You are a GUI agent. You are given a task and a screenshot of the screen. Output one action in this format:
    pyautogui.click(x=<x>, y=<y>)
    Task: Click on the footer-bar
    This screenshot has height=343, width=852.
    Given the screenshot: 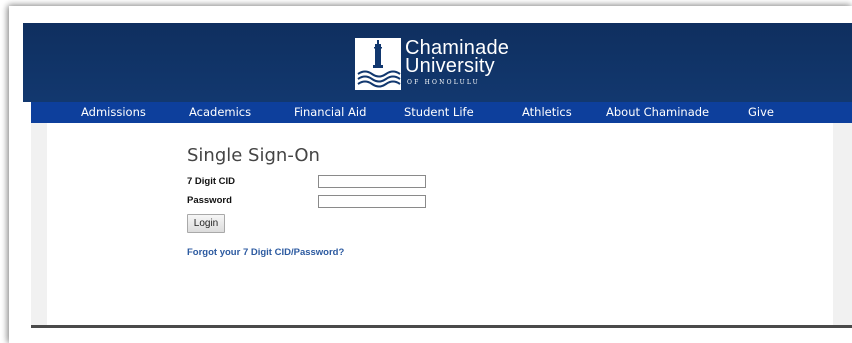 What is the action you would take?
    pyautogui.click(x=441, y=326)
    